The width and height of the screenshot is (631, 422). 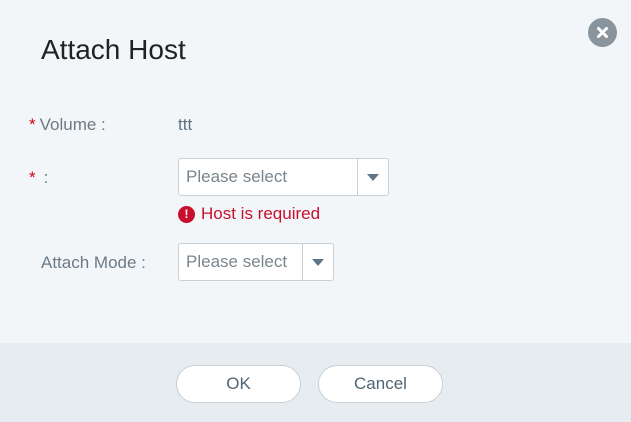 What do you see at coordinates (186, 214) in the screenshot?
I see `exclamation-circle-icon: !` at bounding box center [186, 214].